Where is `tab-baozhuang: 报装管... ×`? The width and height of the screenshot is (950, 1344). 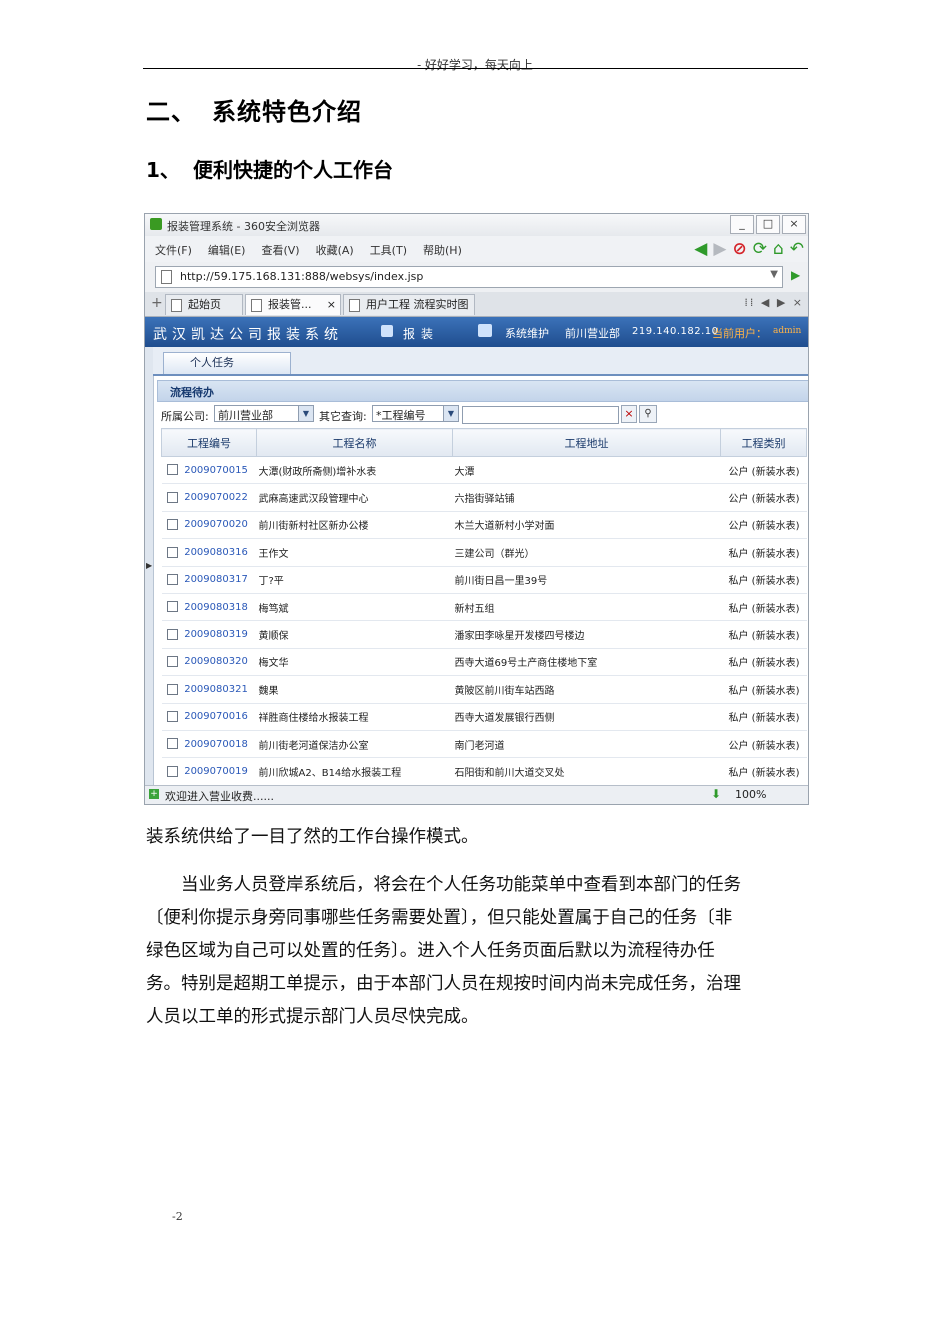
tab-baozhuang: 报装管... × is located at coordinates (293, 304).